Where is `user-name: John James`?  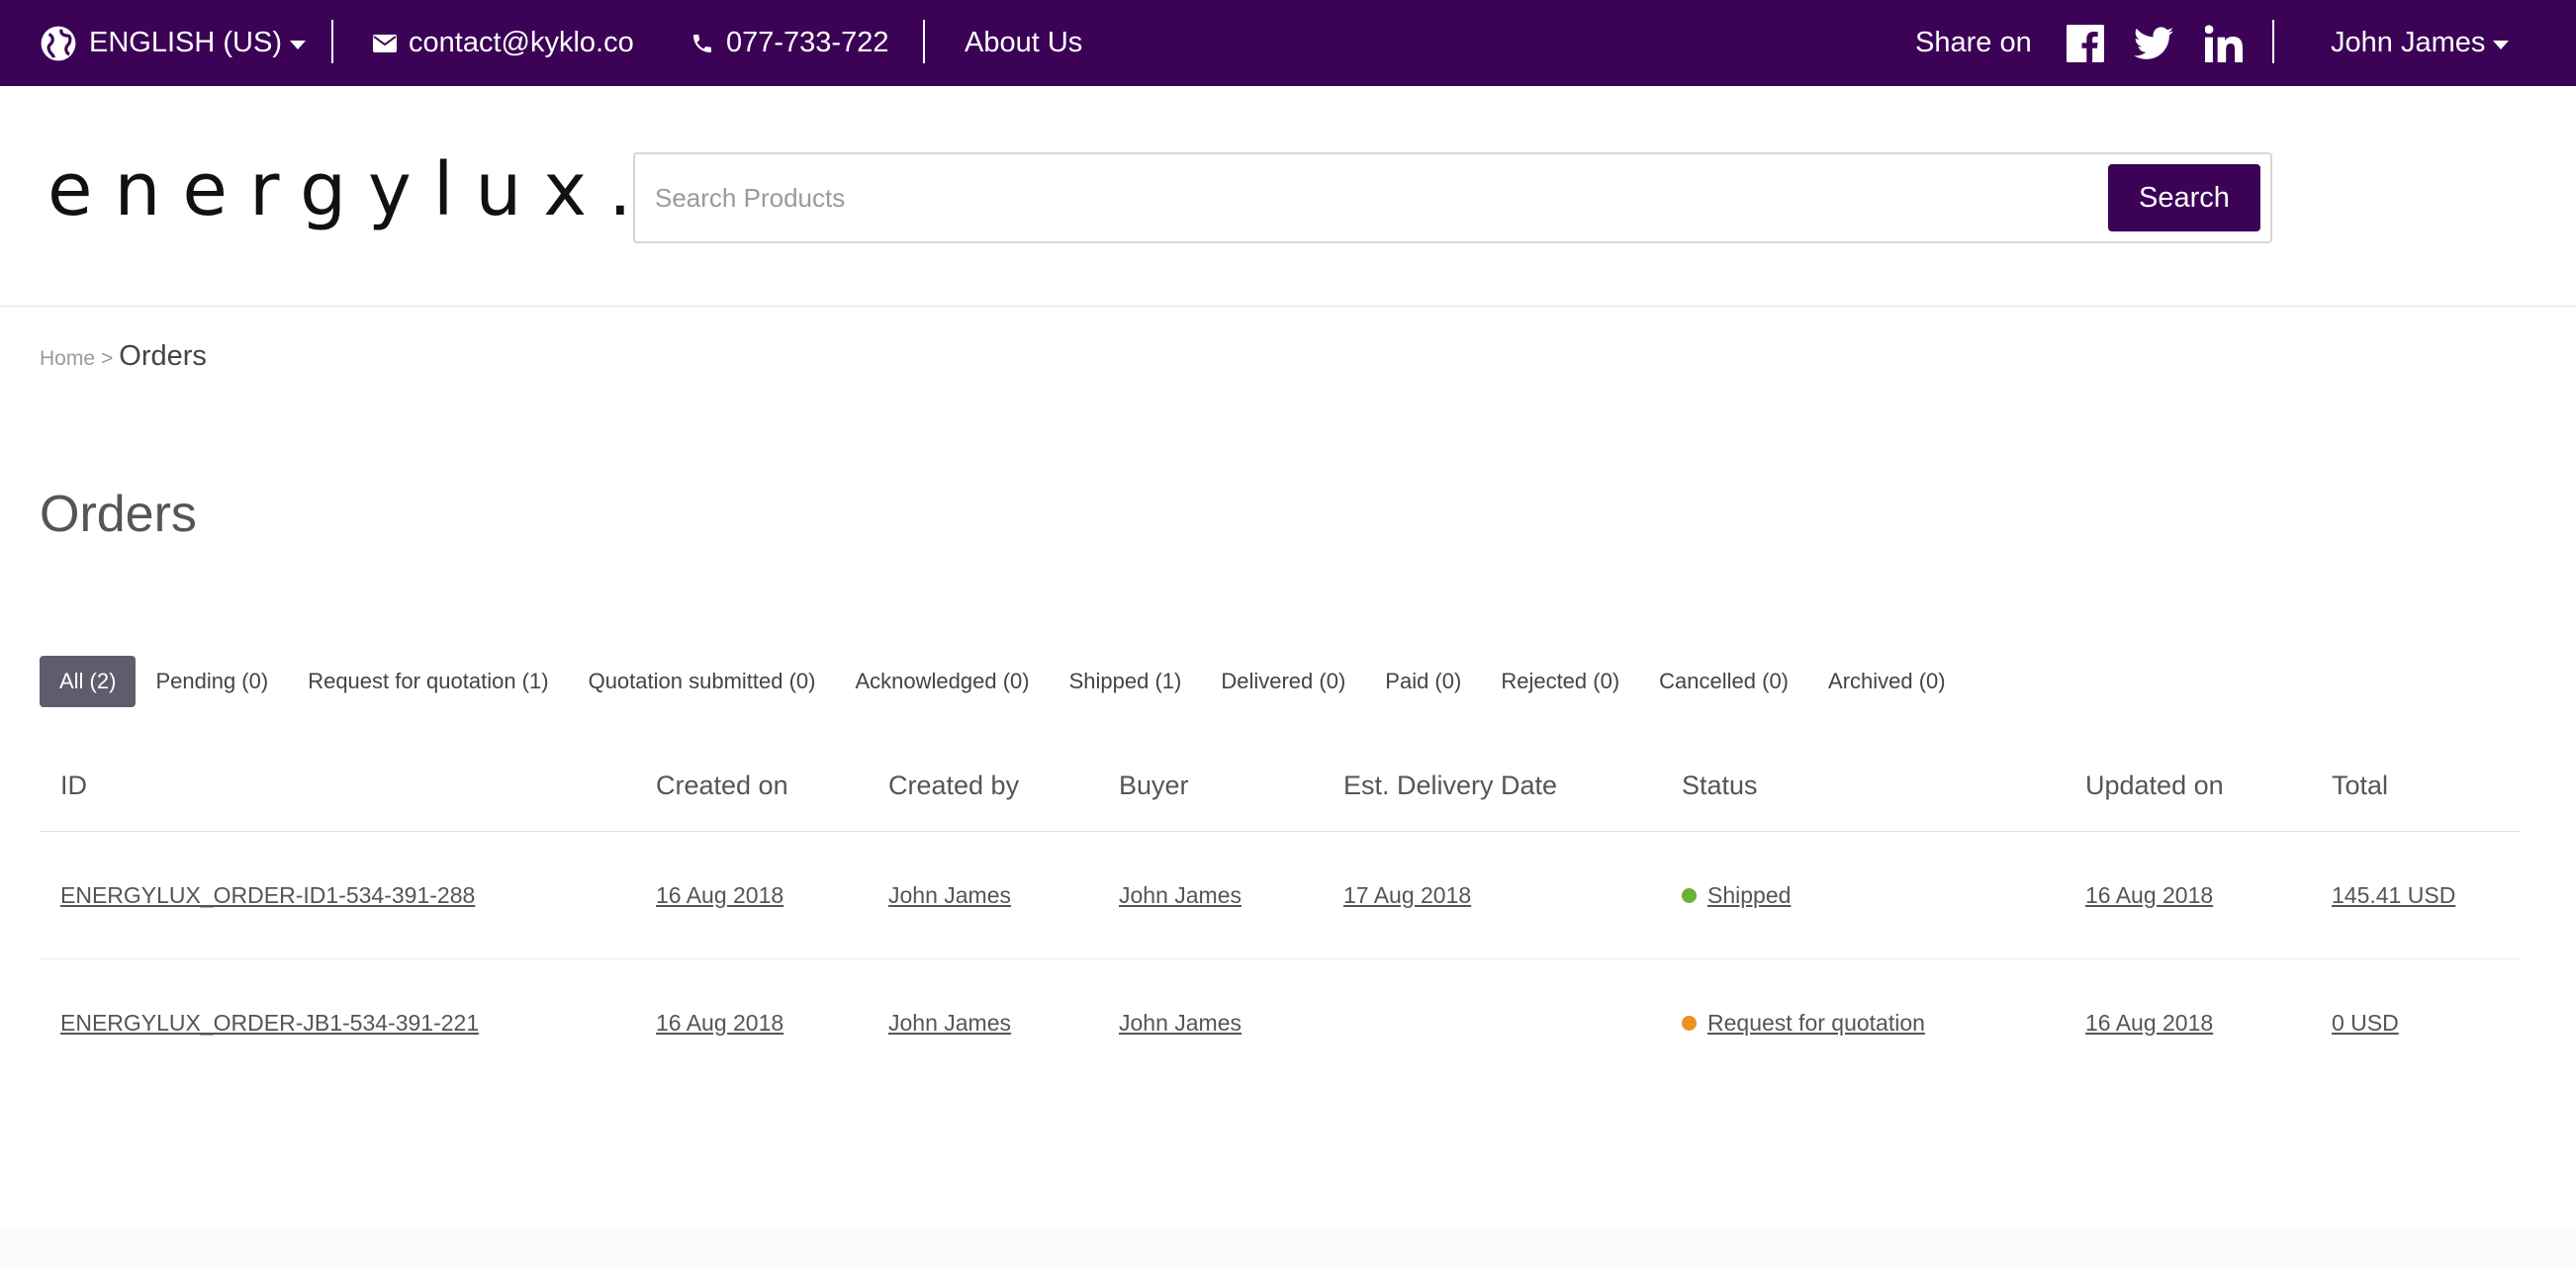 user-name: John James is located at coordinates (2408, 42).